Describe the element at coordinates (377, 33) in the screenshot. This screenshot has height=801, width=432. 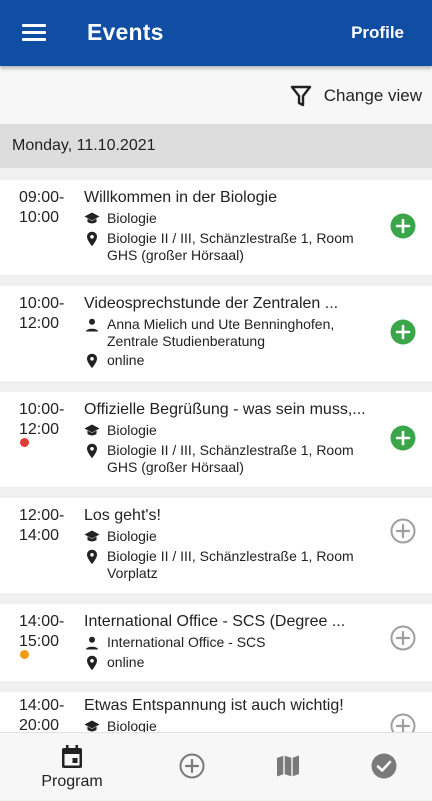
I see `profile-button: Profile` at that location.